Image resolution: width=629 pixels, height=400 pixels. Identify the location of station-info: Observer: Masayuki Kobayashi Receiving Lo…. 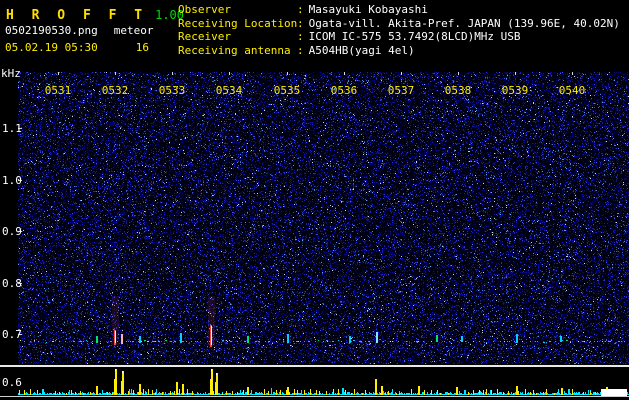
(399, 30).